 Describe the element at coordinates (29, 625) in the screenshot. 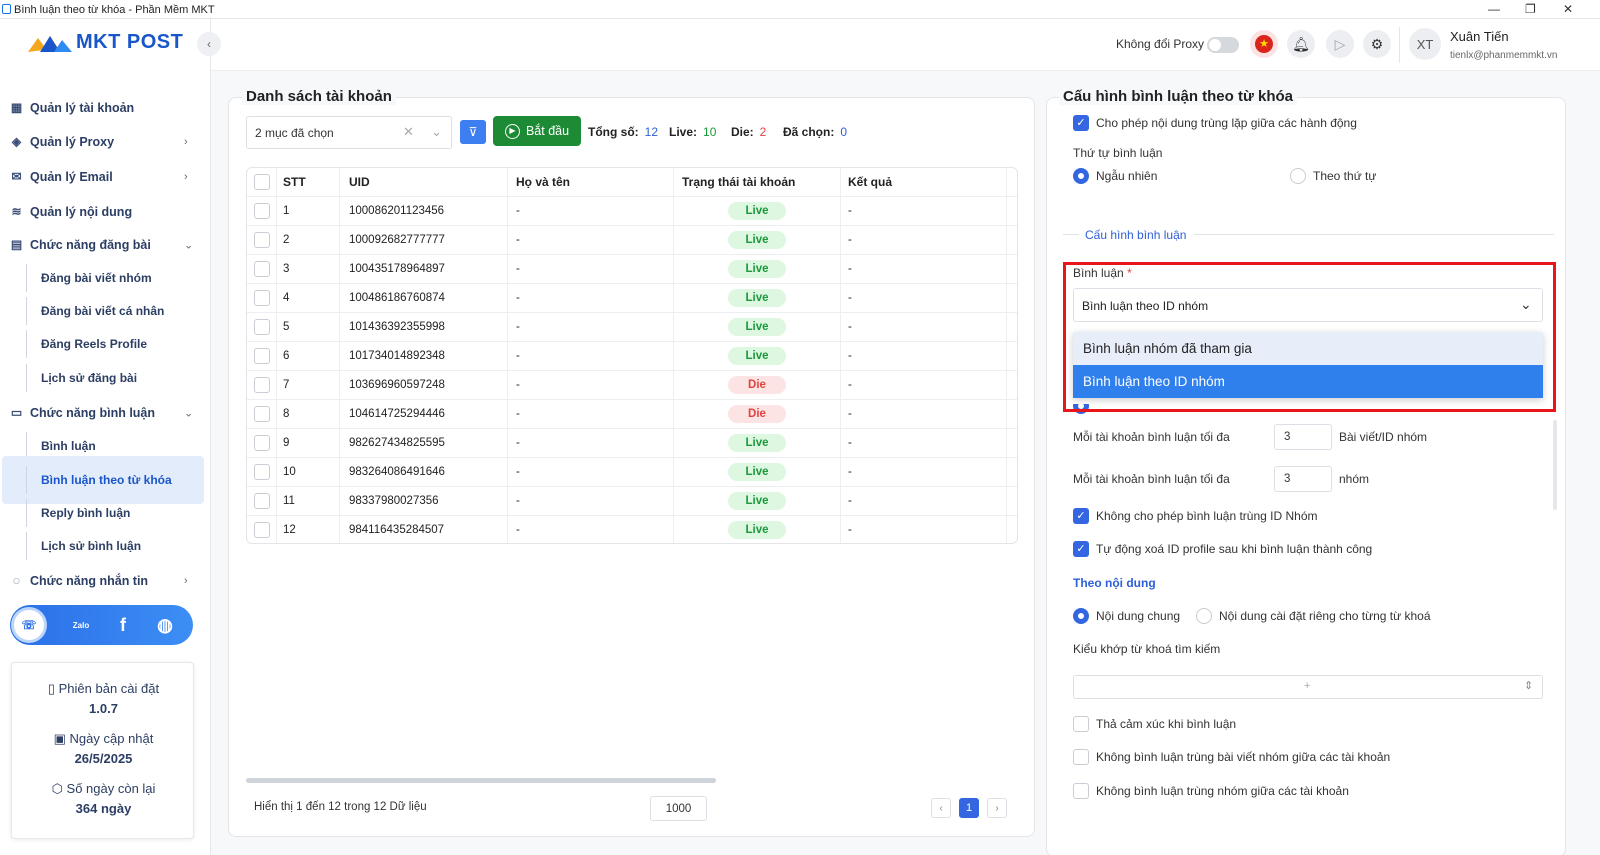

I see `support-icon: ☏` at that location.